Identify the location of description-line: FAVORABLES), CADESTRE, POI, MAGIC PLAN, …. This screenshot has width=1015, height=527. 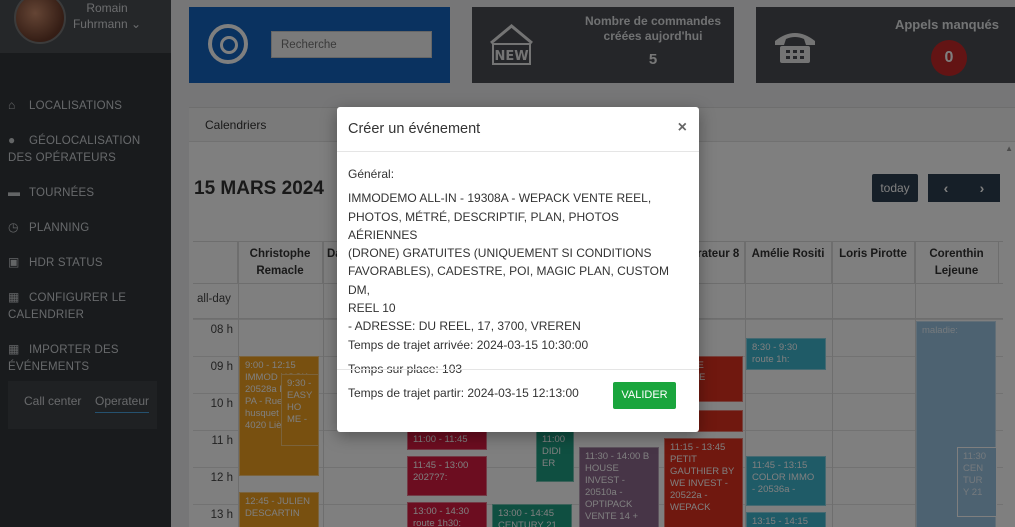
(508, 280).